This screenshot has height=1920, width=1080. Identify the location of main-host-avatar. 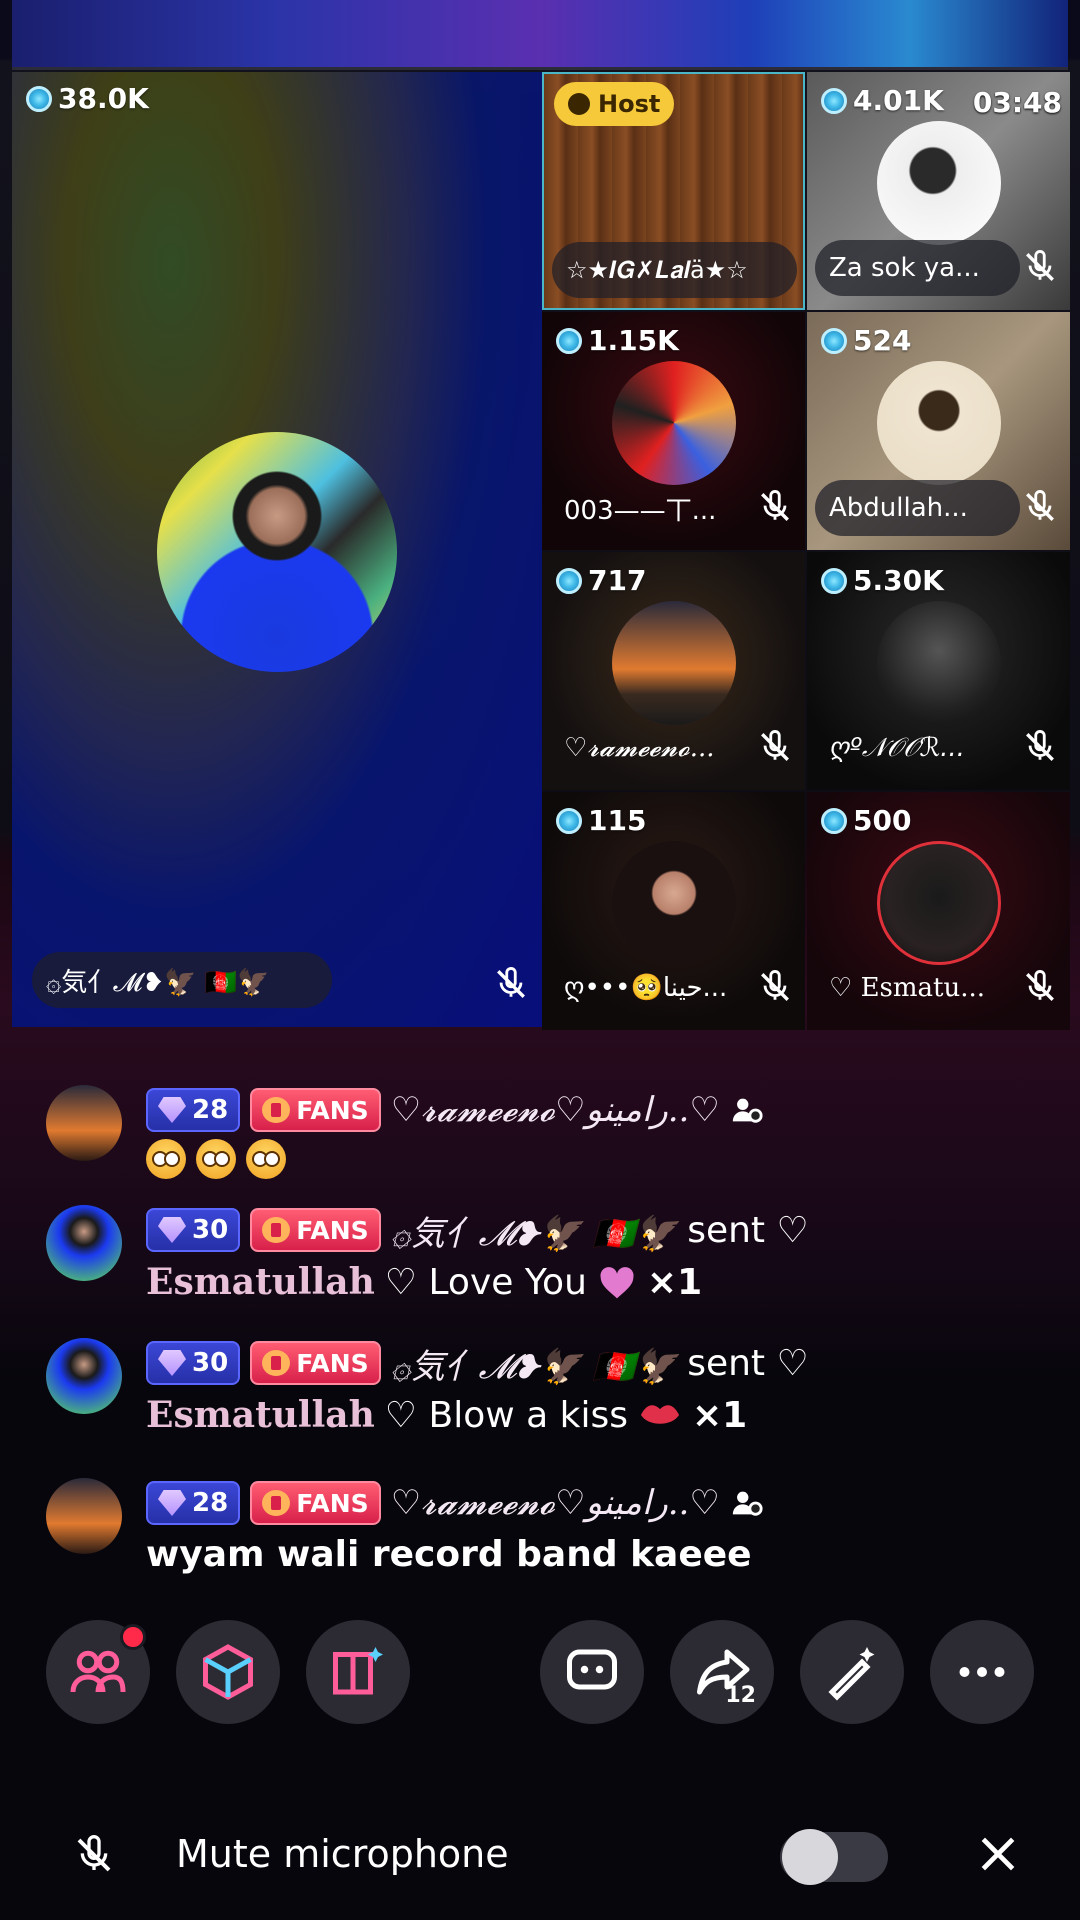
(277, 552).